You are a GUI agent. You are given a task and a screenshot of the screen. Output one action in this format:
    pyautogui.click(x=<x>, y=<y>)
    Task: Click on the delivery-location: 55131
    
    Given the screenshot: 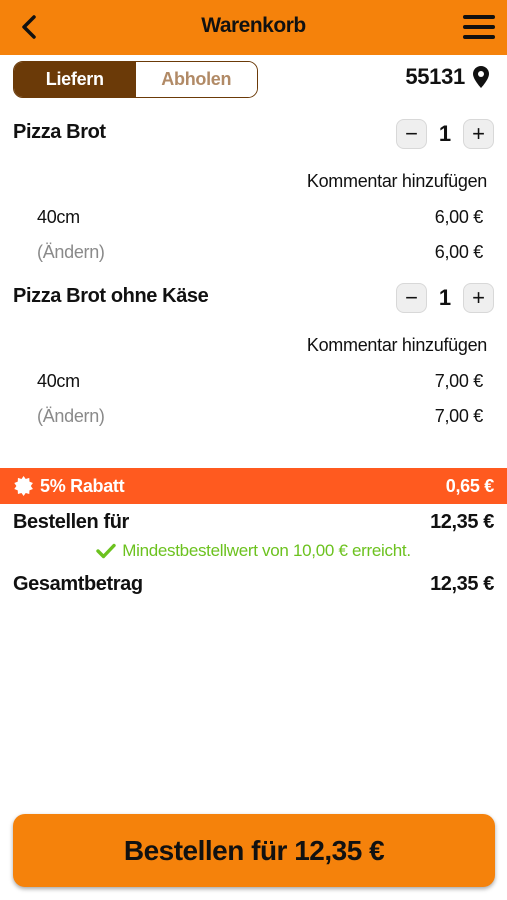 What is the action you would take?
    pyautogui.click(x=447, y=77)
    